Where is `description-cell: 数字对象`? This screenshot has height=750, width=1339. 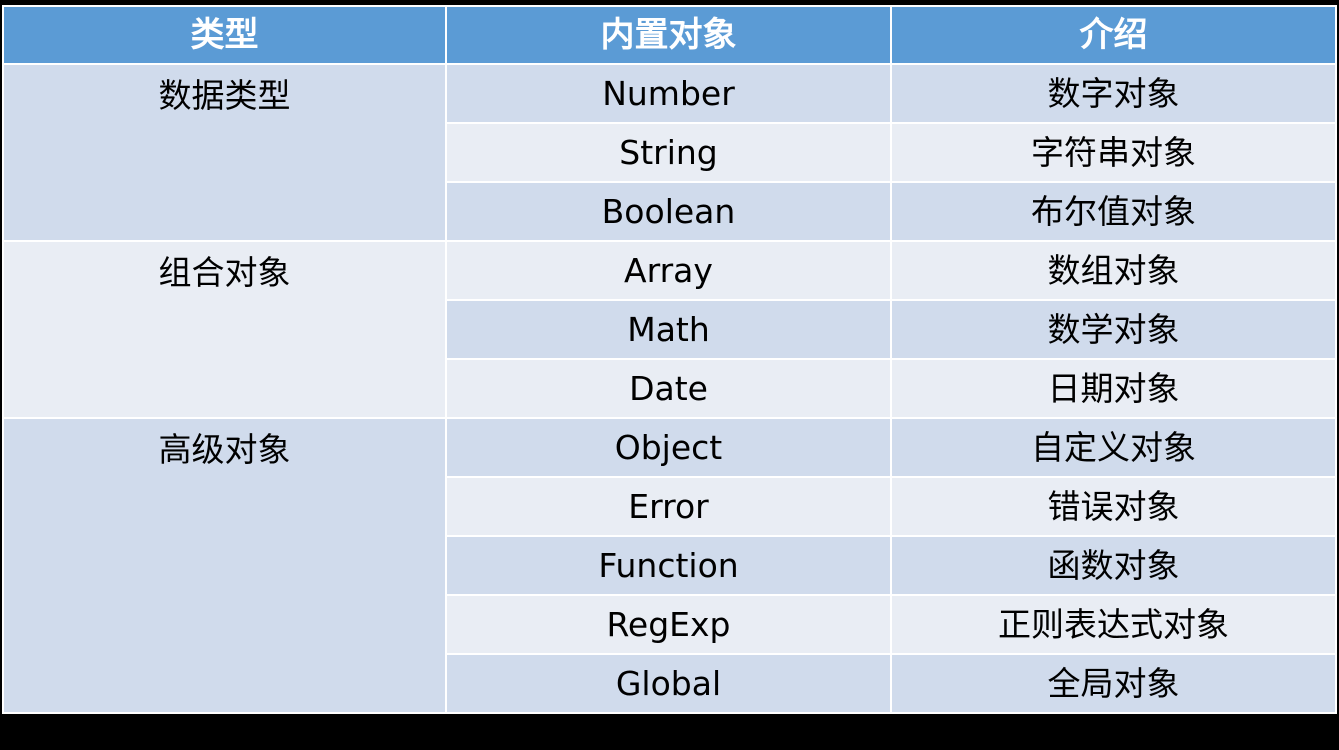
description-cell: 数字对象 is located at coordinates (1113, 93).